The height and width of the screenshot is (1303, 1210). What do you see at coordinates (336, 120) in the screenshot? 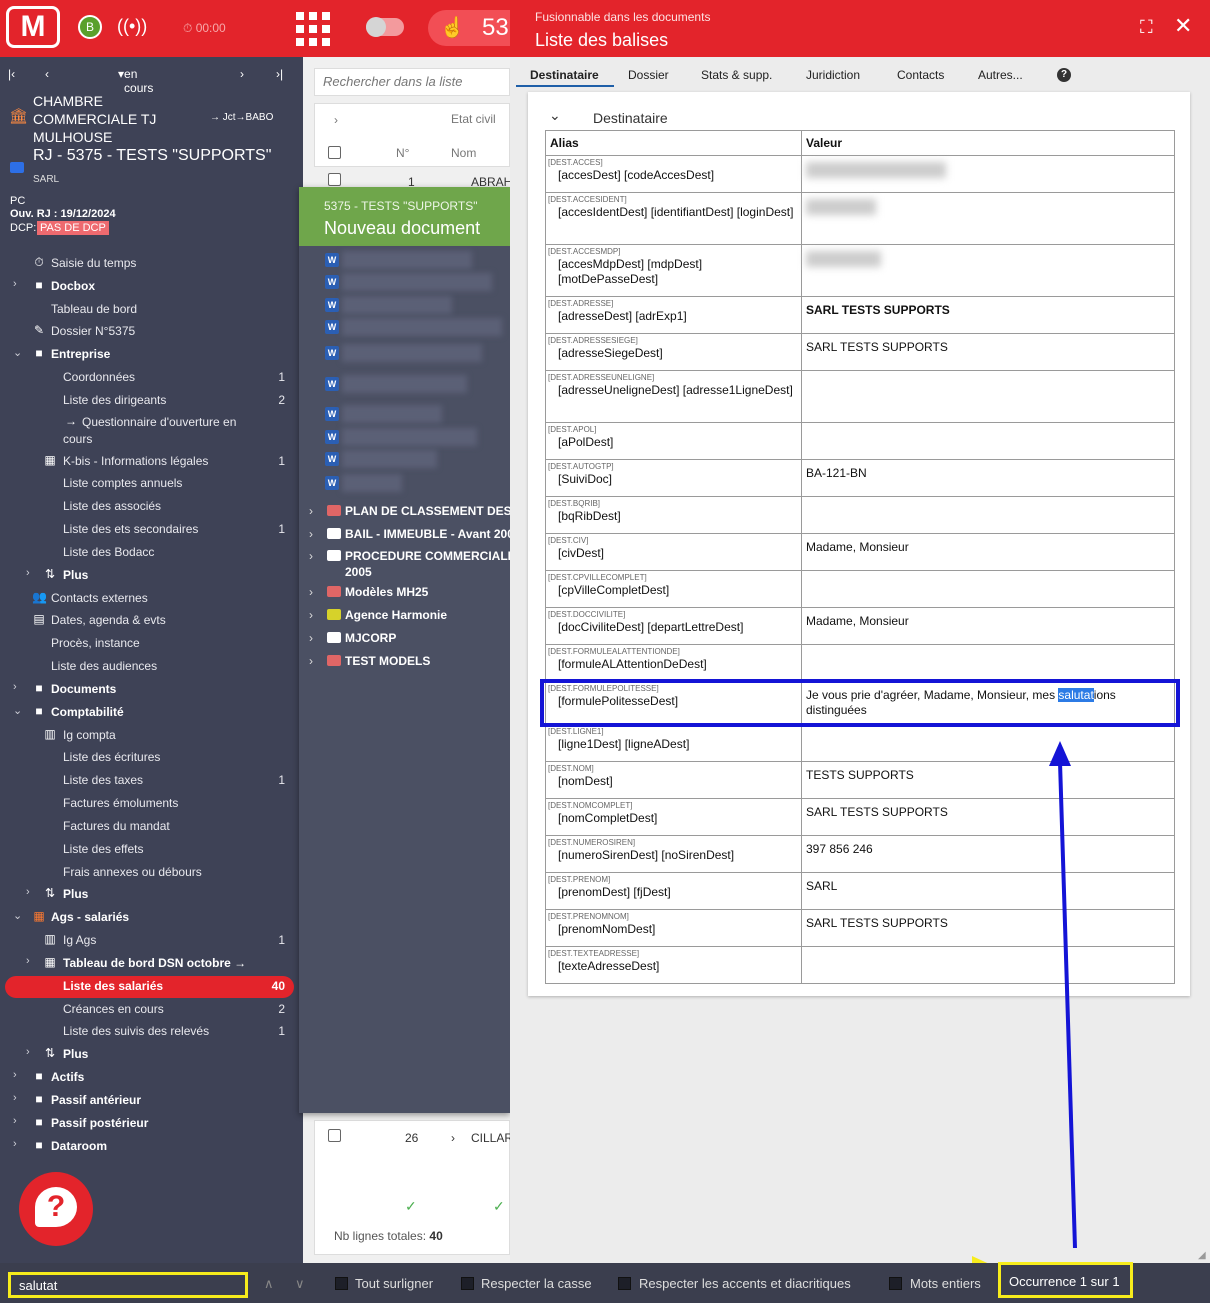
I see `expand-icon: ›` at bounding box center [336, 120].